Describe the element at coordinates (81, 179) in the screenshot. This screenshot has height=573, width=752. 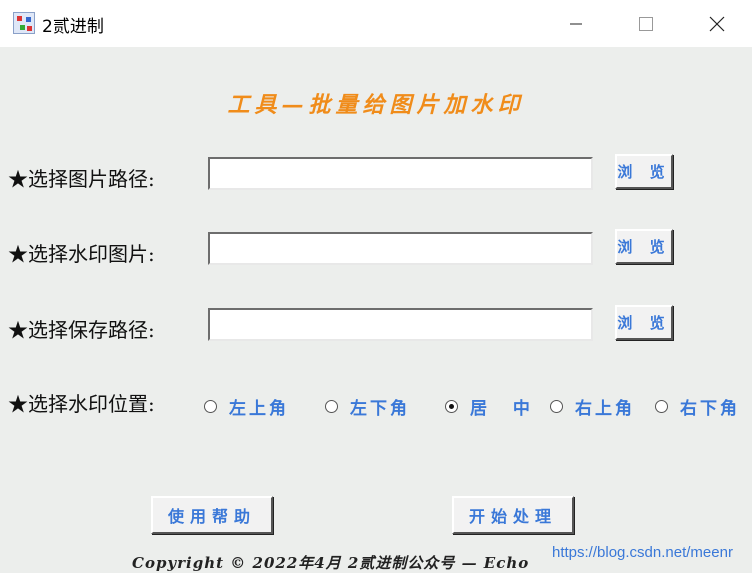
I see `image-path-label: ★选择图片路径:` at that location.